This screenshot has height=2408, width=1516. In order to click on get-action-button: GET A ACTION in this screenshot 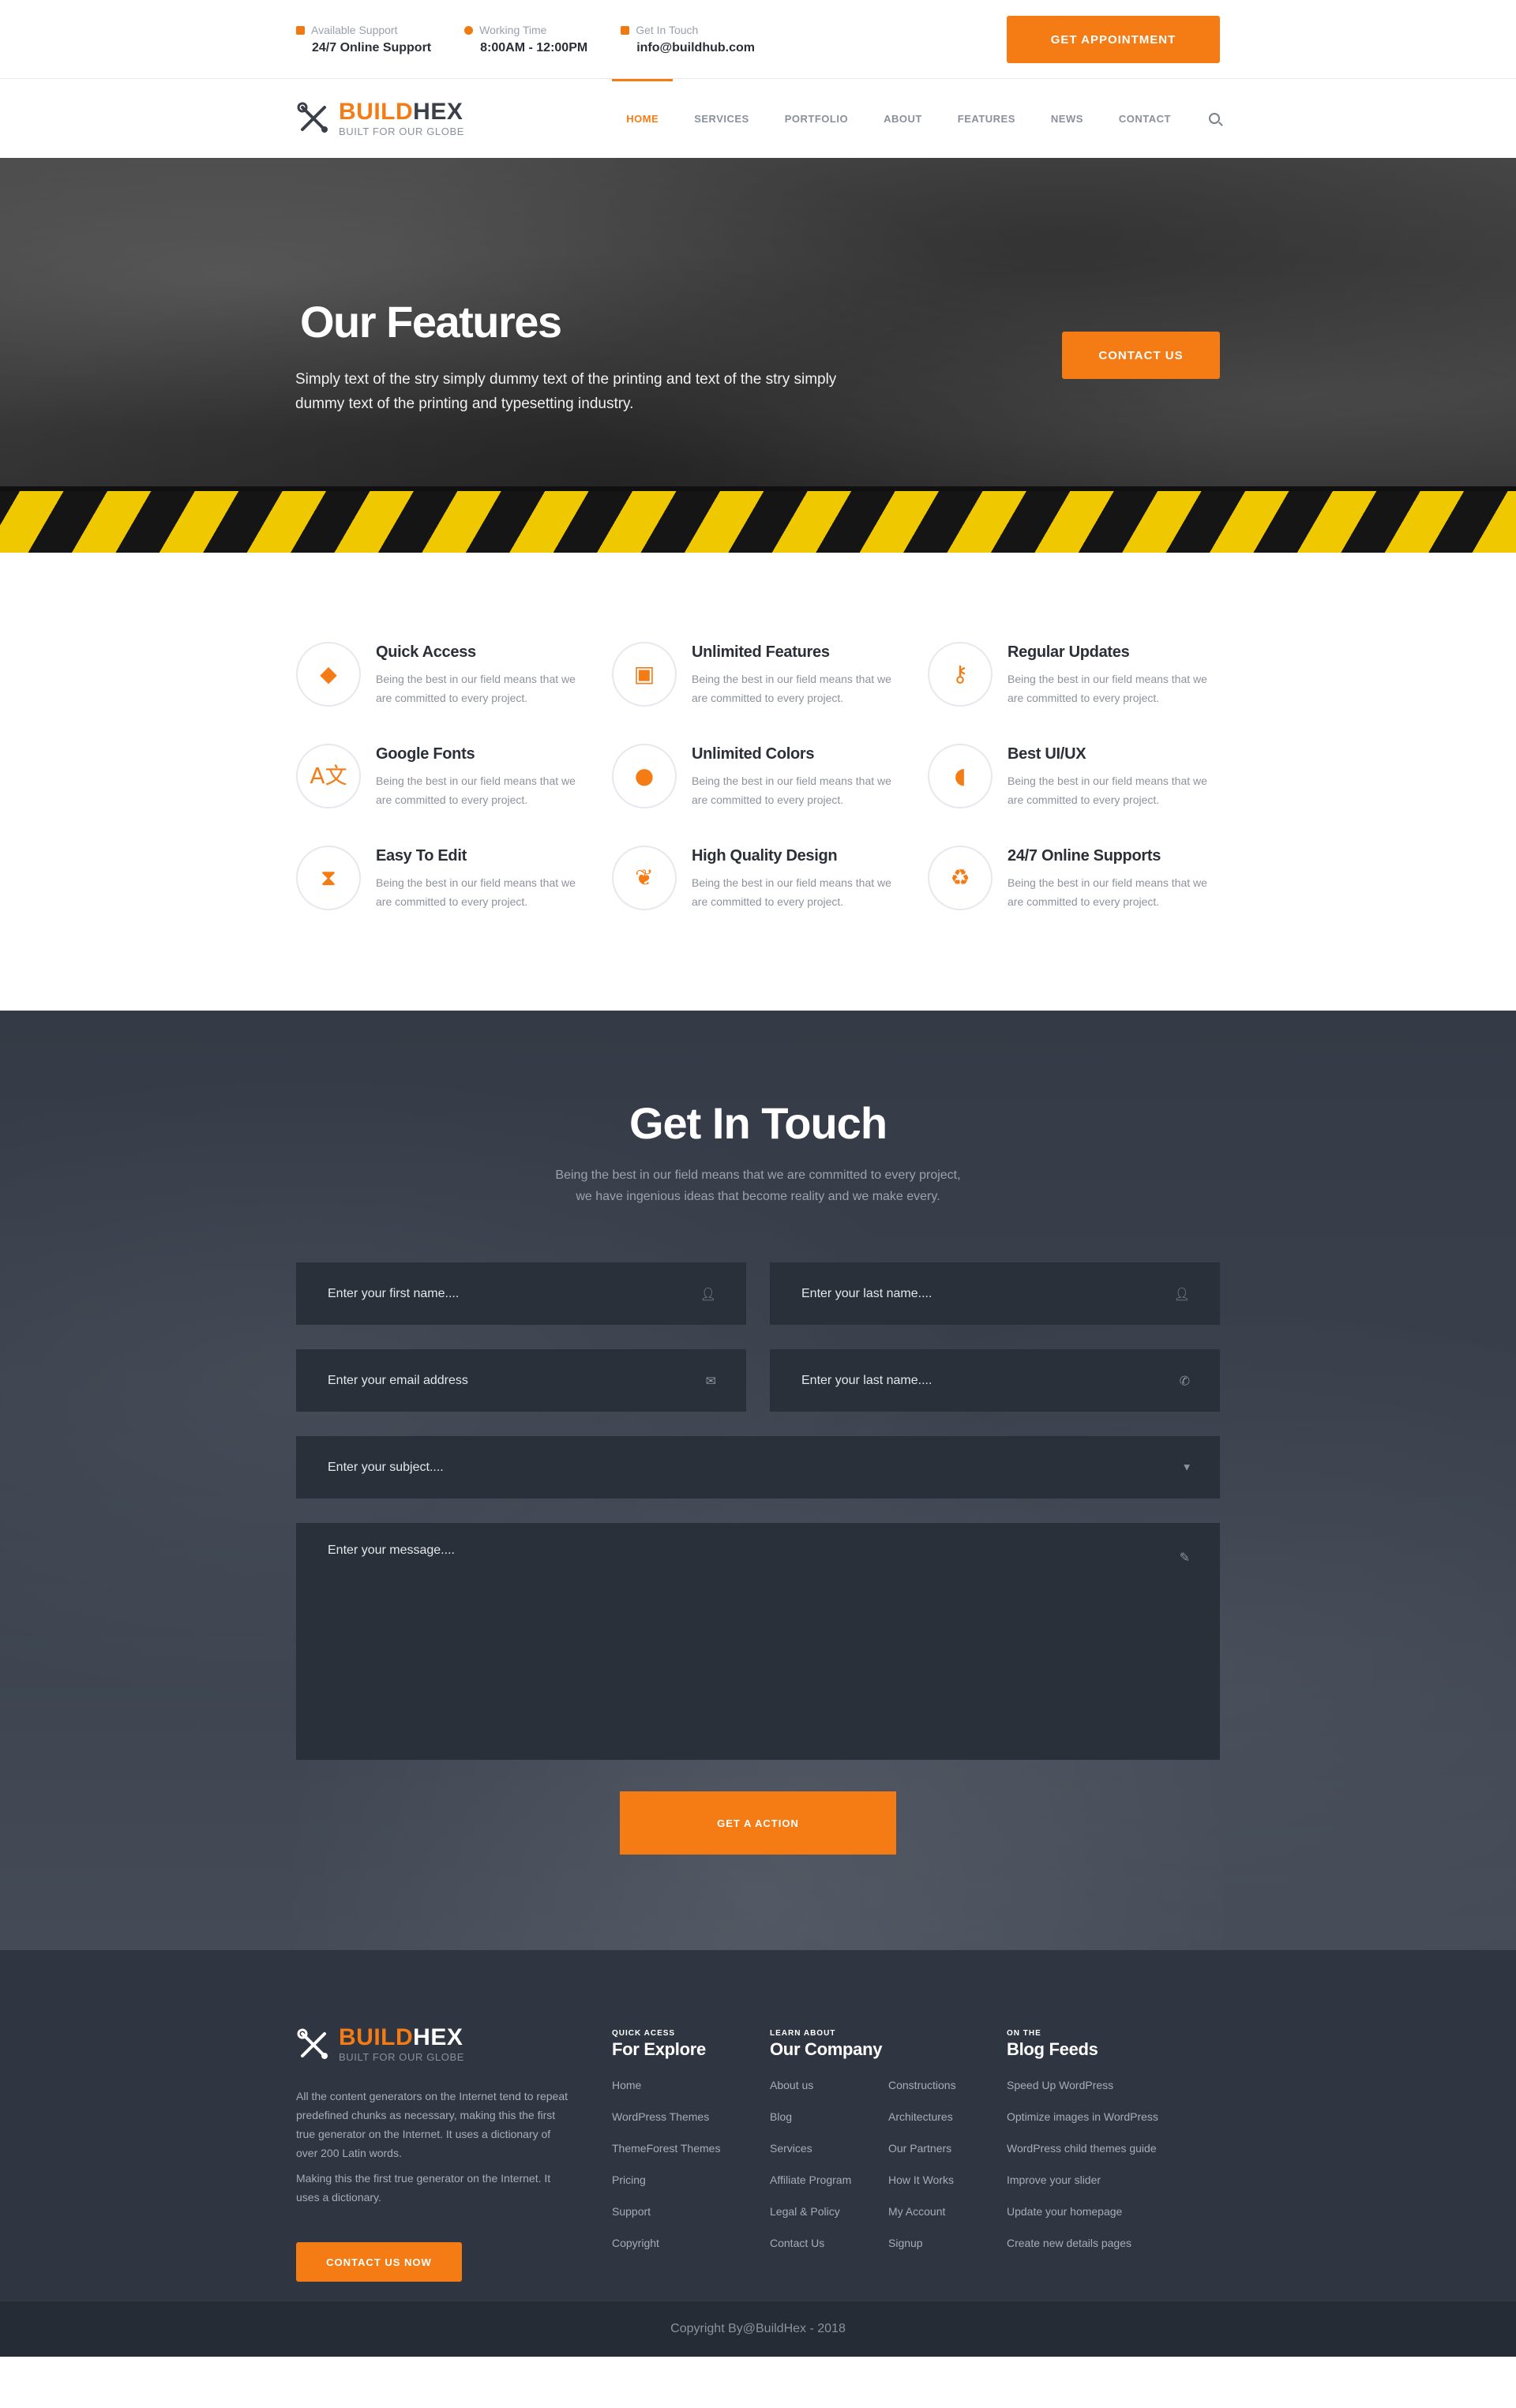, I will do `click(758, 1823)`.